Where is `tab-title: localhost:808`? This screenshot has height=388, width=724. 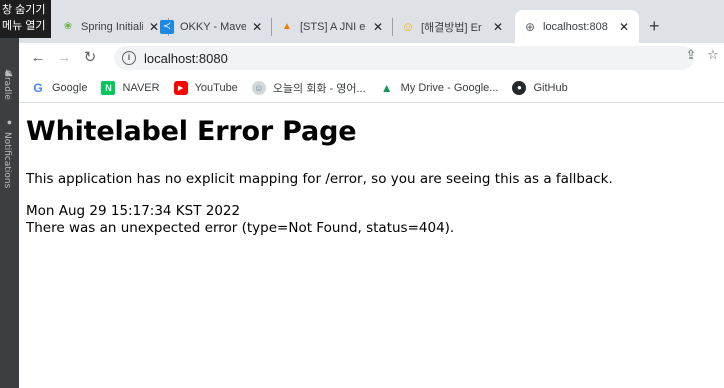 tab-title: localhost:808 is located at coordinates (575, 26).